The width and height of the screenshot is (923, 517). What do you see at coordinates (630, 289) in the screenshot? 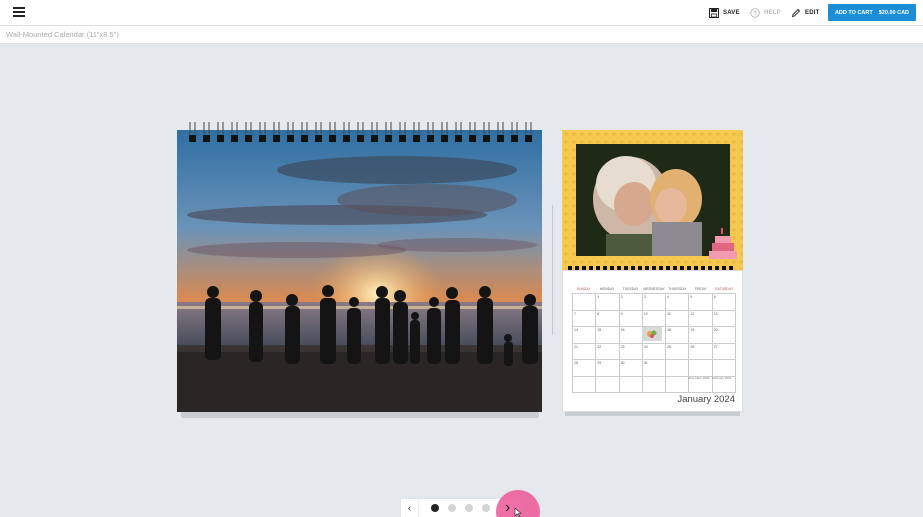
I see `weekday-label: TUESDAY` at bounding box center [630, 289].